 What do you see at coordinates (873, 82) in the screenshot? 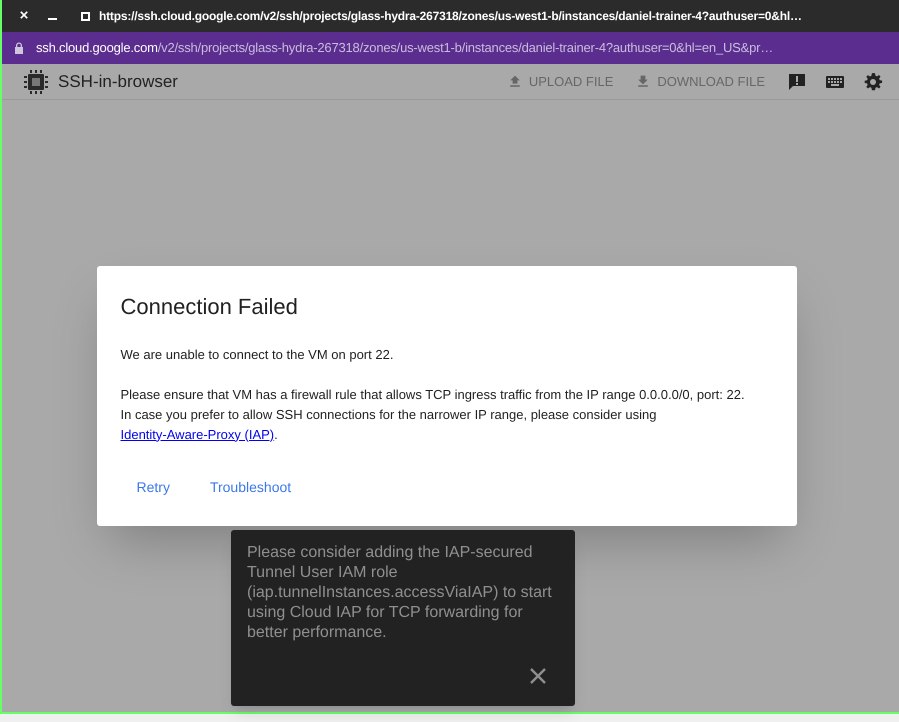
I see `settings-icon` at bounding box center [873, 82].